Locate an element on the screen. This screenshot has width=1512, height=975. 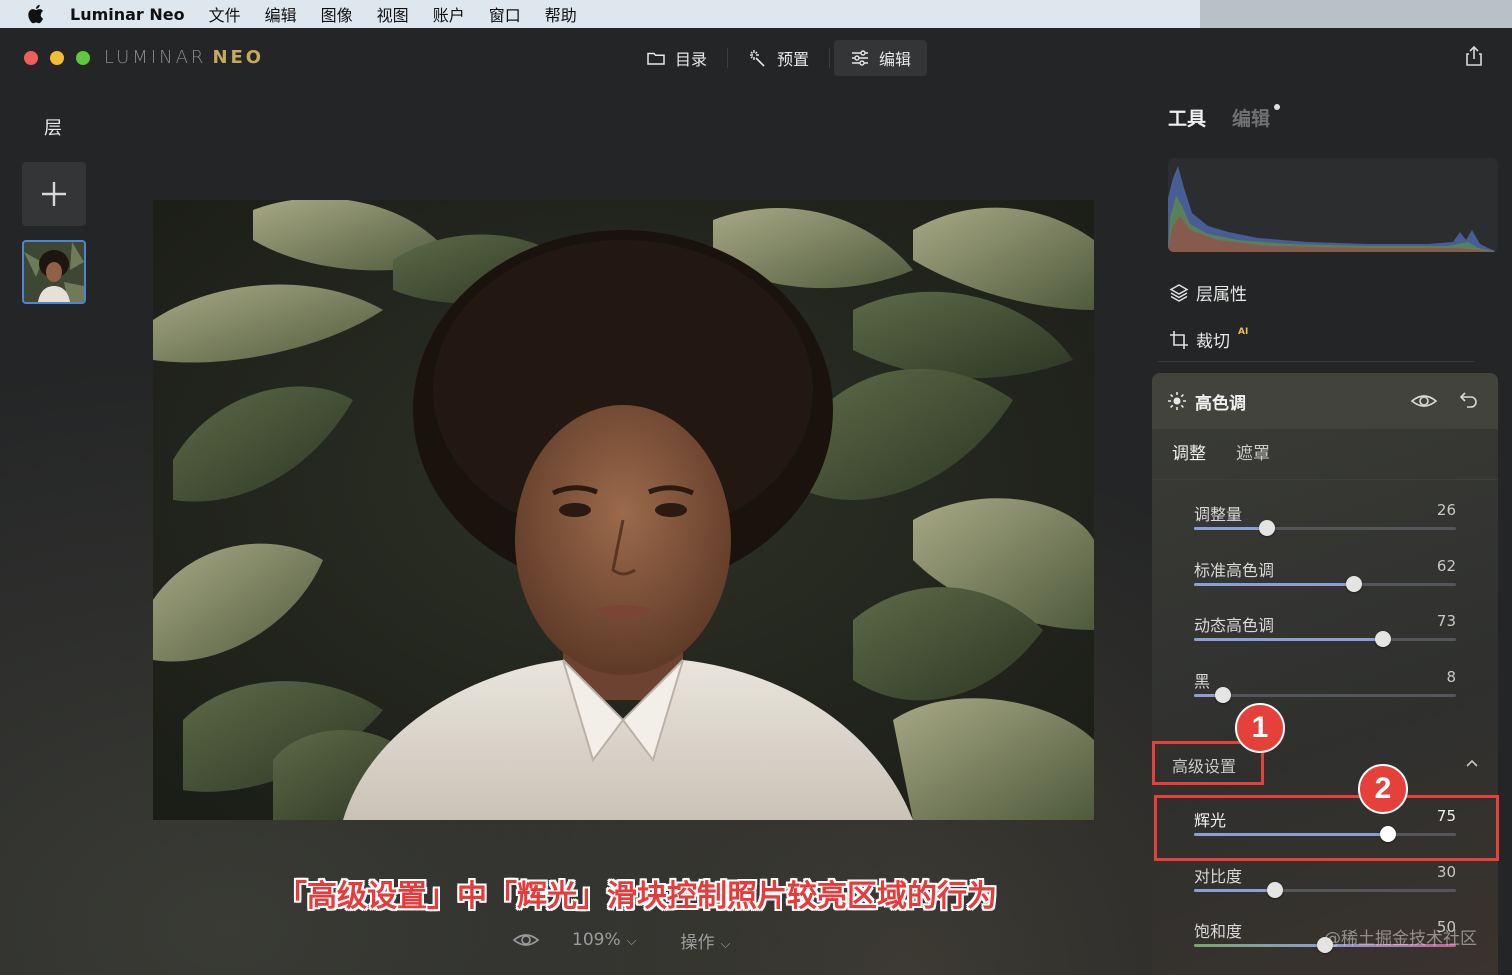
share-icon is located at coordinates (1474, 56).